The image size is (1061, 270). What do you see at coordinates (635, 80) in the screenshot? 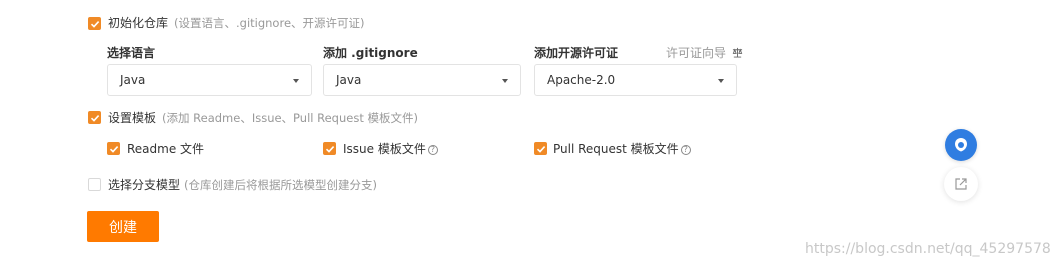
I see `license-select: Apache-2.0` at bounding box center [635, 80].